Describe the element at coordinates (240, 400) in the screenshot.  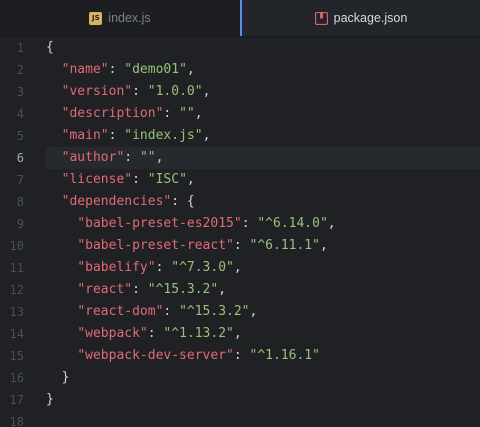
I see `code-line: 17}` at that location.